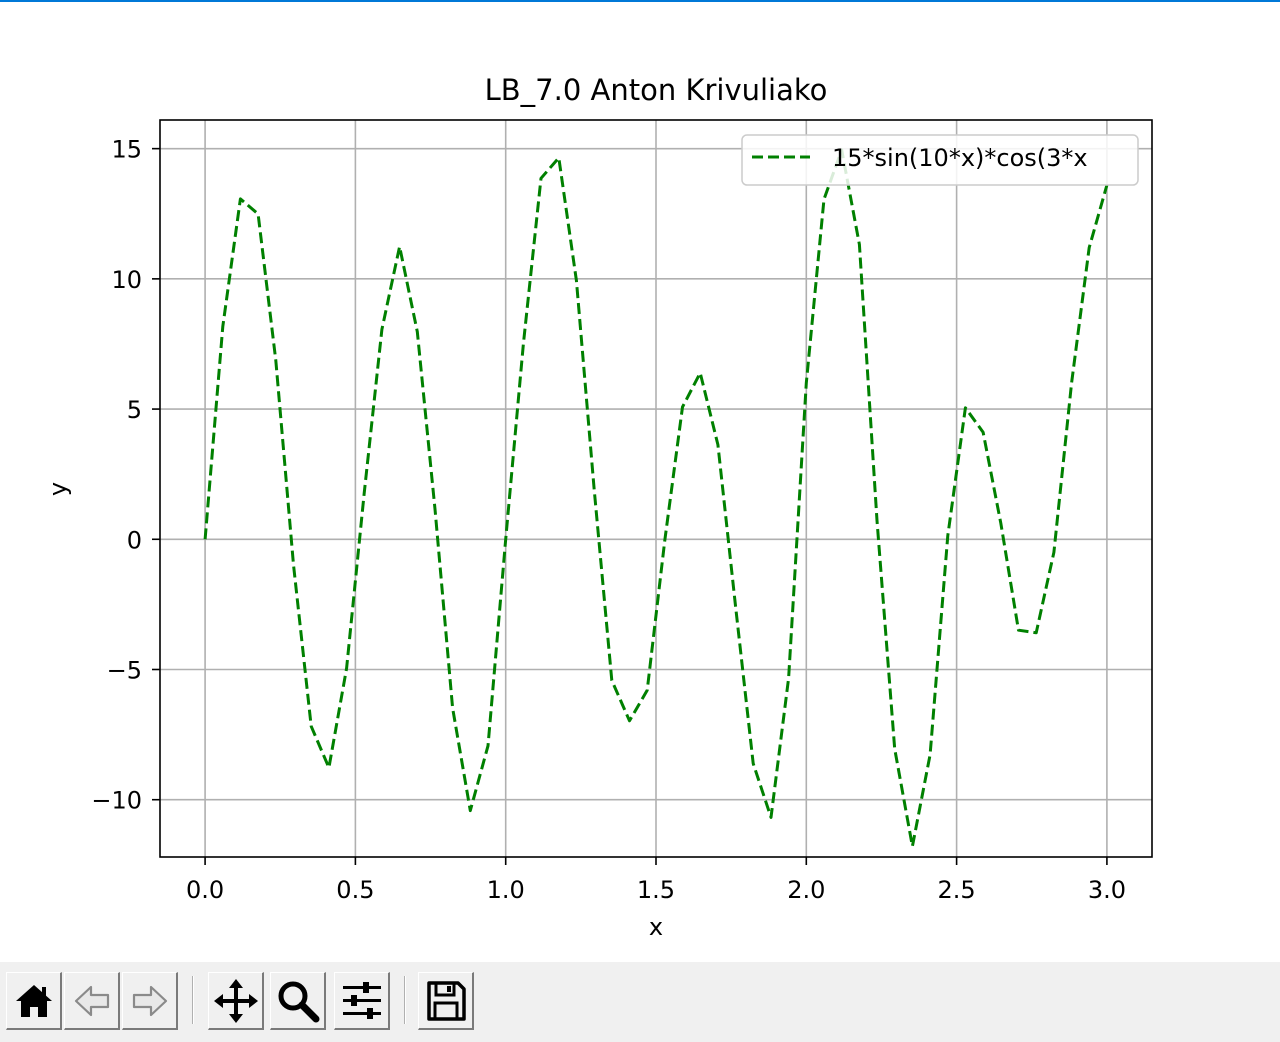  I want to click on x-tick-label: 1.5, so click(656, 890).